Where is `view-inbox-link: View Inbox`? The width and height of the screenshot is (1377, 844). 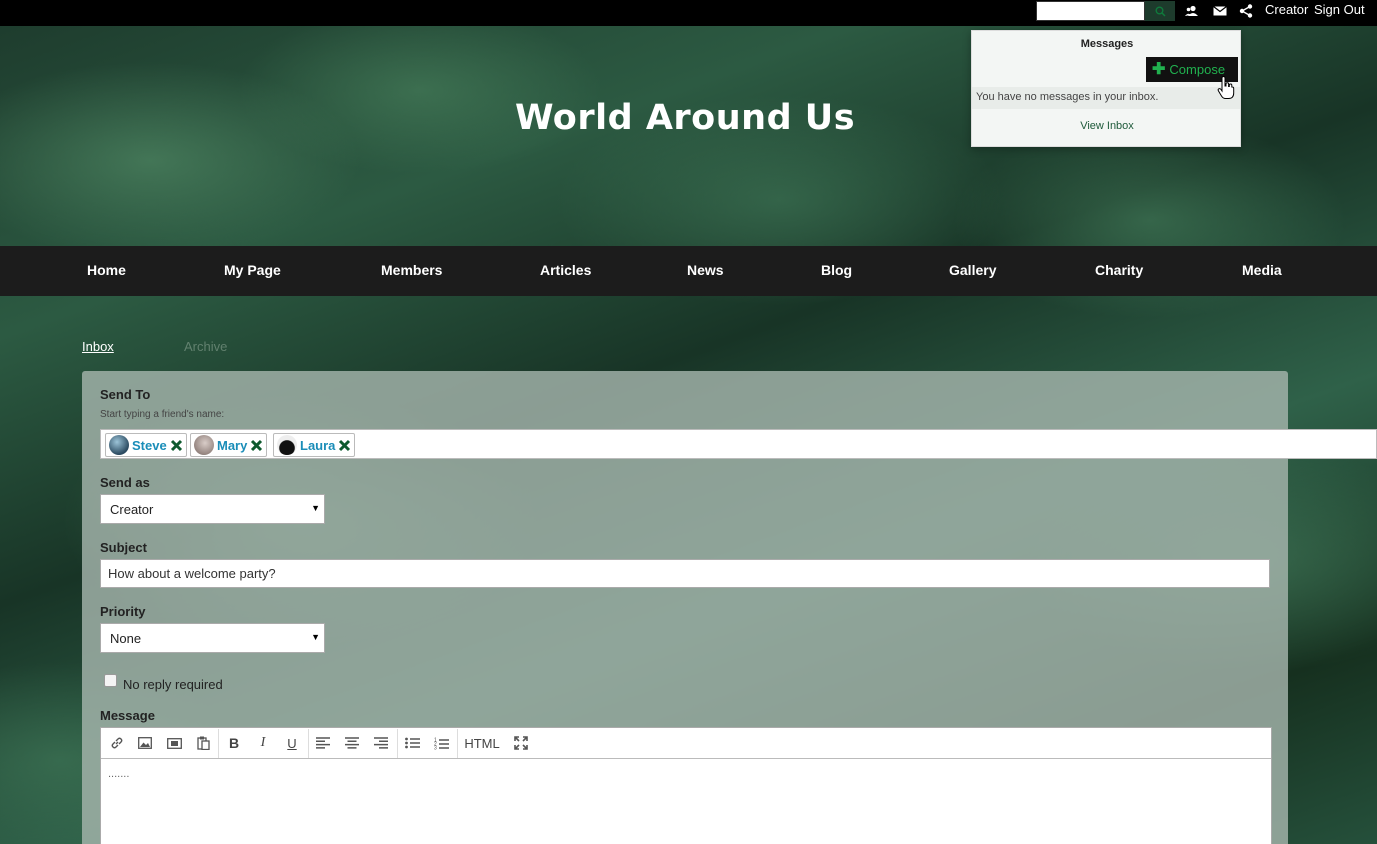
view-inbox-link: View Inbox is located at coordinates (1107, 126).